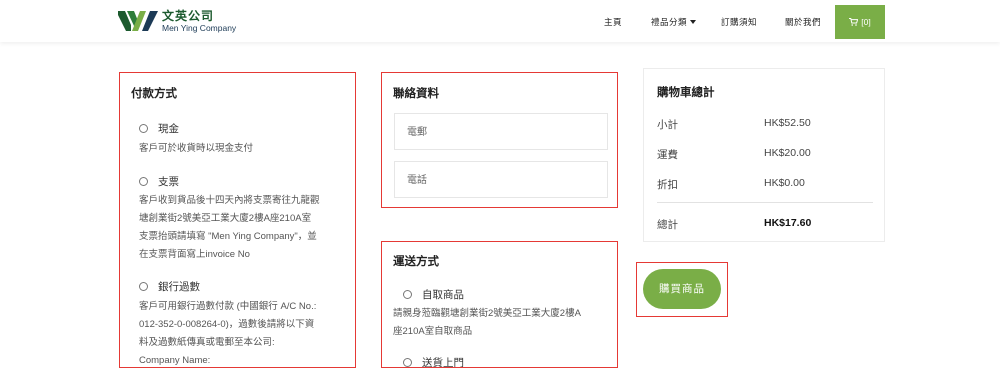  I want to click on bank-desc-line: Company Name:, so click(175, 360).